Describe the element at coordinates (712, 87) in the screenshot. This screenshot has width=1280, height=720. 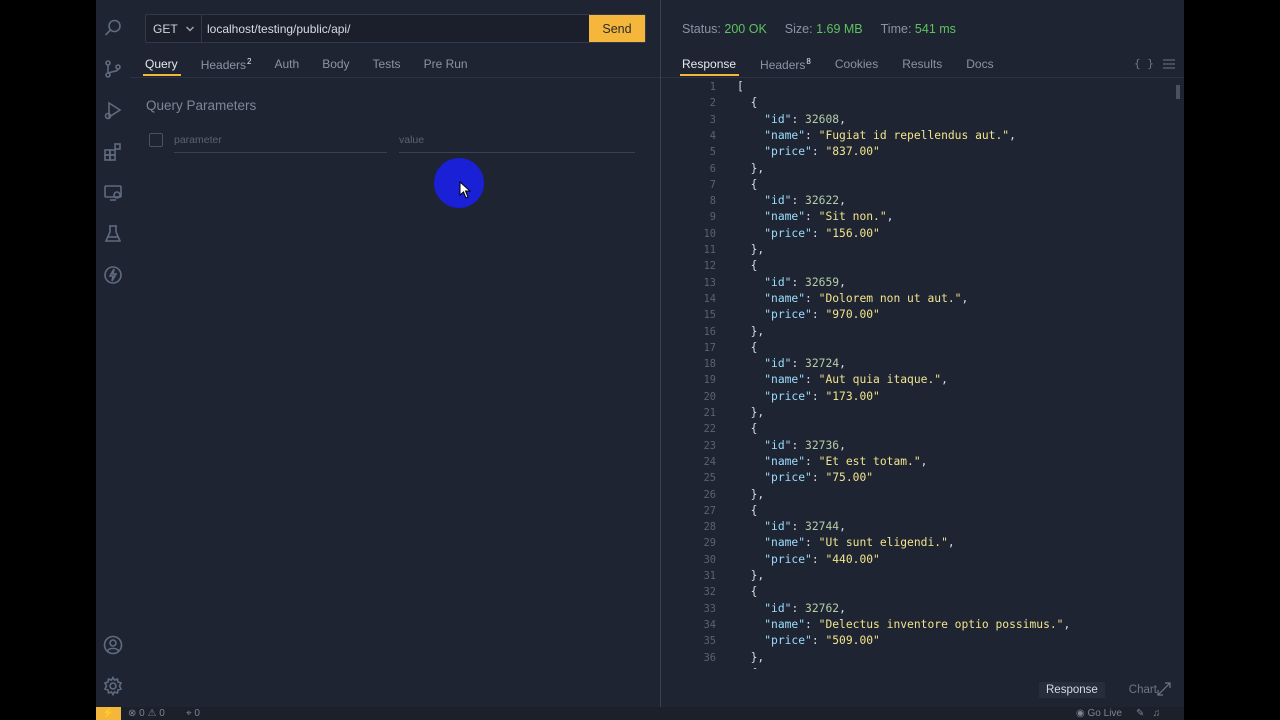
I see `line-number: 1` at that location.